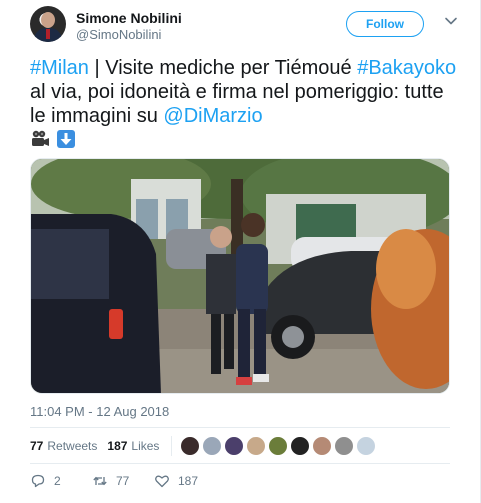  I want to click on avatar, so click(48, 24).